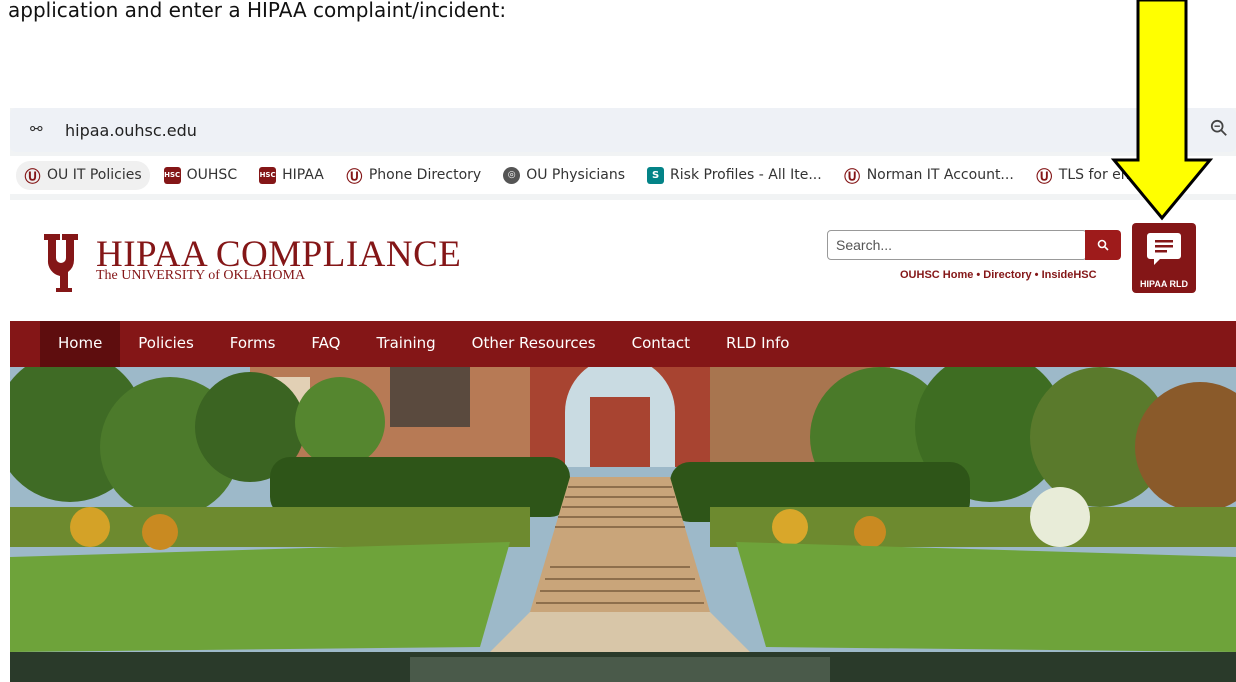  What do you see at coordinates (576, 175) in the screenshot?
I see `bookmark-label: OU Physicians` at bounding box center [576, 175].